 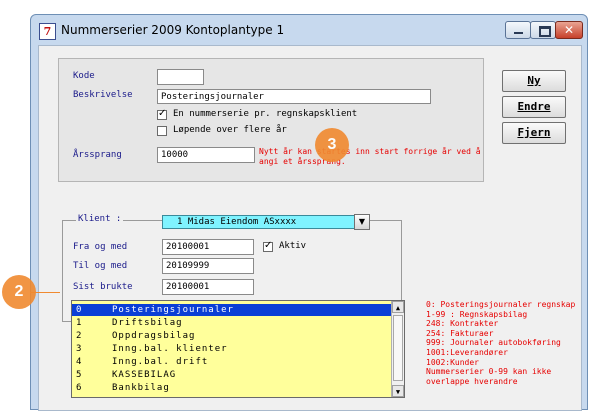 I want to click on list-item-number: 5, so click(x=79, y=375).